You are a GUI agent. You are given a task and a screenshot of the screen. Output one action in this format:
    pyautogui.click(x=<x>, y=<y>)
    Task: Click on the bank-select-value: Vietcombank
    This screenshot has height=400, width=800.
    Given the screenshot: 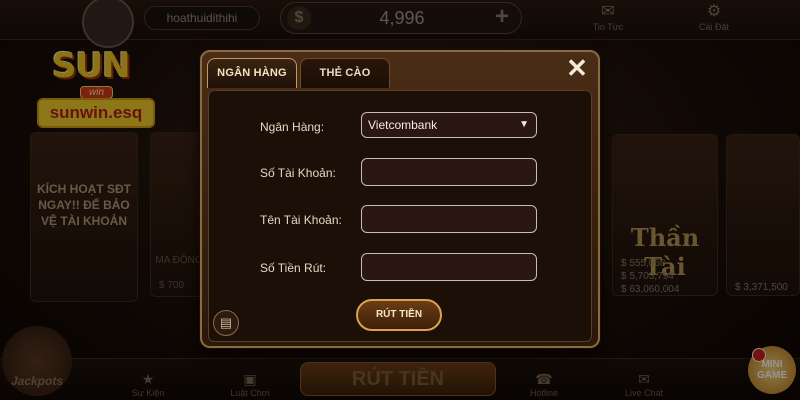 What is the action you would take?
    pyautogui.click(x=403, y=125)
    